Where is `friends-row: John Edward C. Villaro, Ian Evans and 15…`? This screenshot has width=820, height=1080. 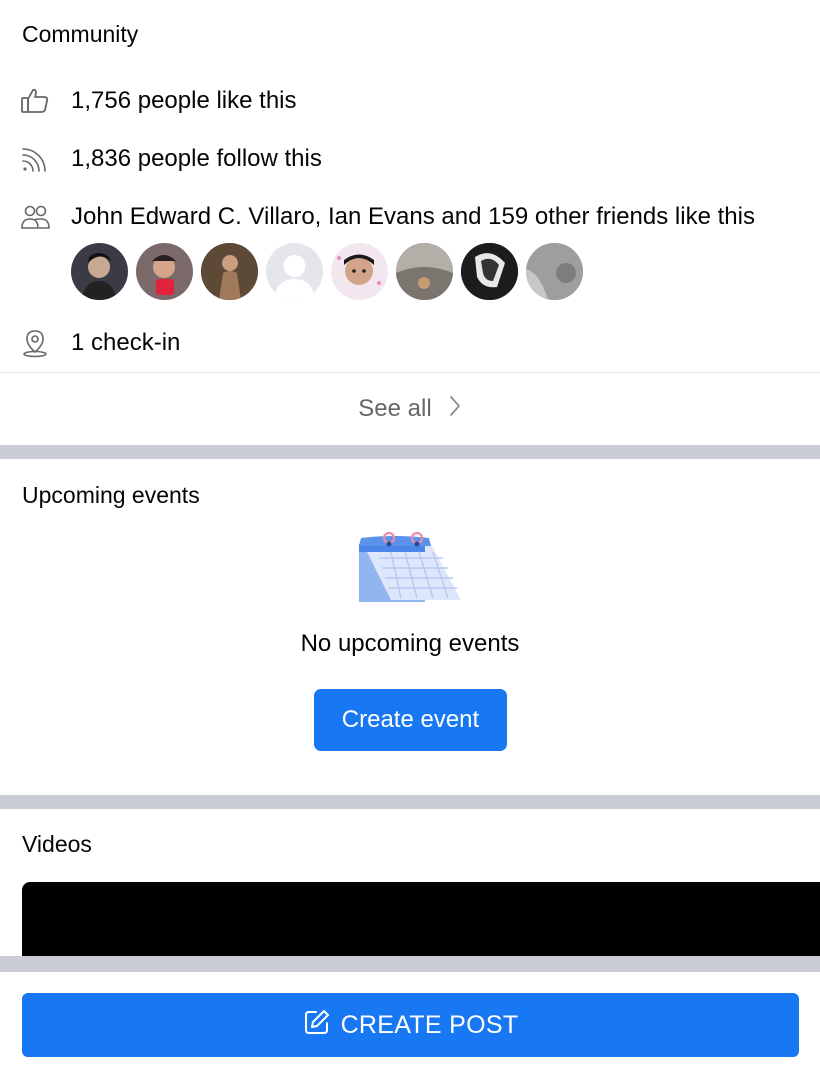 friends-row: John Edward C. Villaro, Ian Evans and 15… is located at coordinates (410, 217).